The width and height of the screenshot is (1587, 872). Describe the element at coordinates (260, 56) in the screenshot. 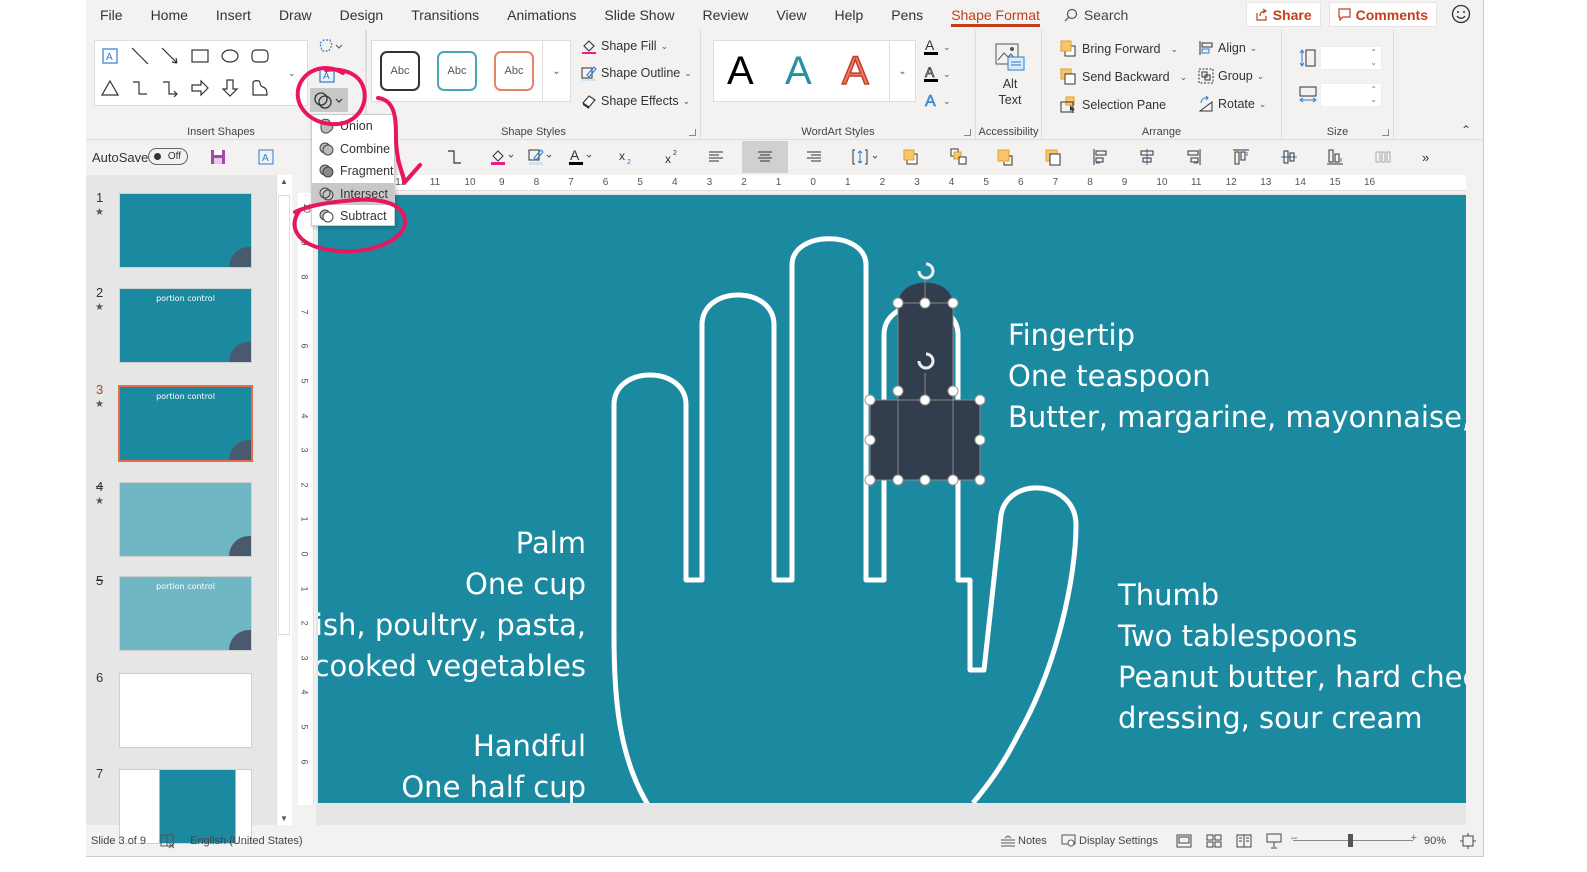

I see `rounded-rectangle-shape-icon` at that location.